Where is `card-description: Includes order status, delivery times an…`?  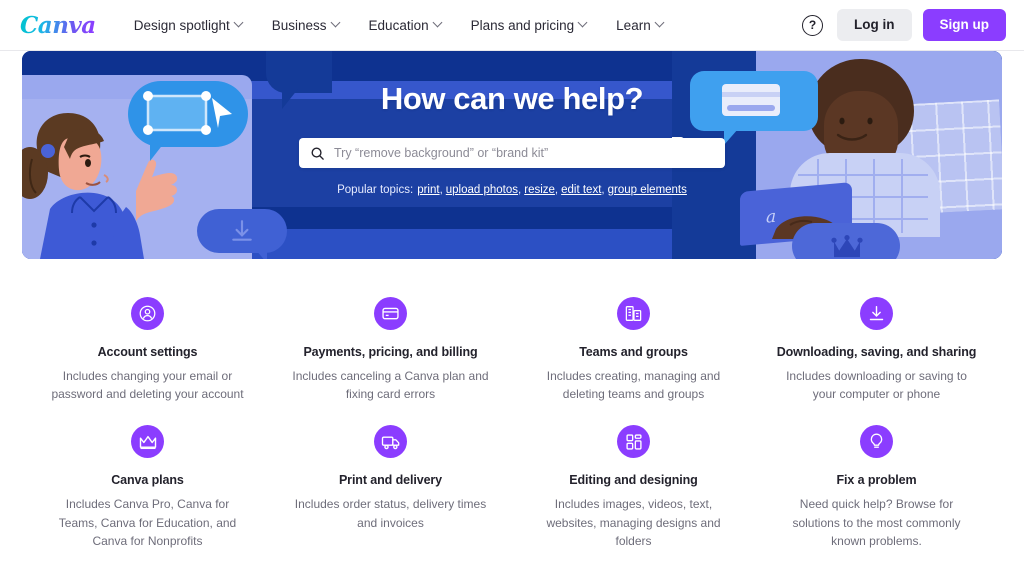
card-description: Includes order status, delivery times an… is located at coordinates (390, 513).